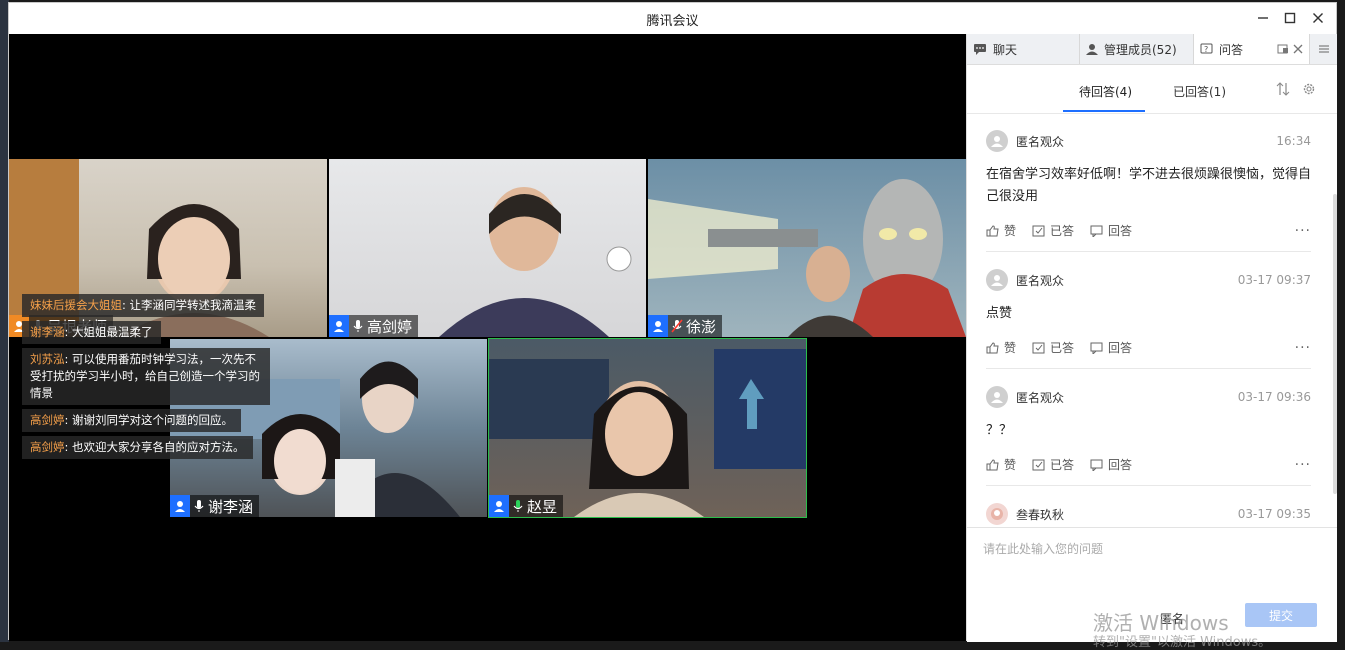 This screenshot has height=650, width=1345. What do you see at coordinates (1274, 280) in the screenshot?
I see `question-time: 03-17 09:37` at bounding box center [1274, 280].